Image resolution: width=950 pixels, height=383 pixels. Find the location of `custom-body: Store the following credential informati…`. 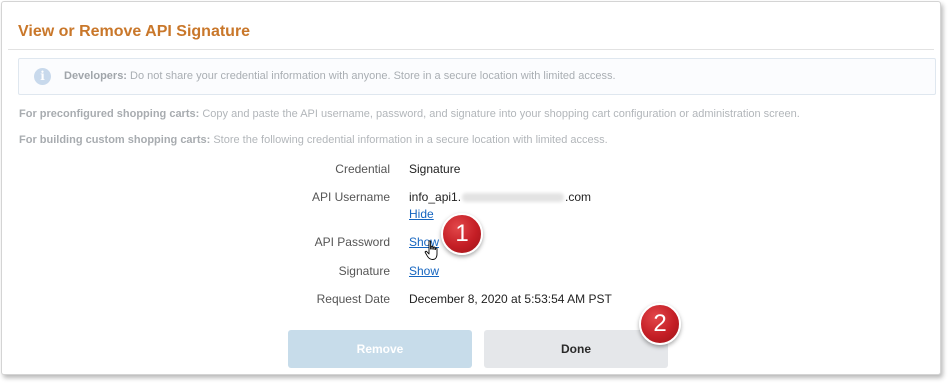

custom-body: Store the following credential informati… is located at coordinates (409, 140).